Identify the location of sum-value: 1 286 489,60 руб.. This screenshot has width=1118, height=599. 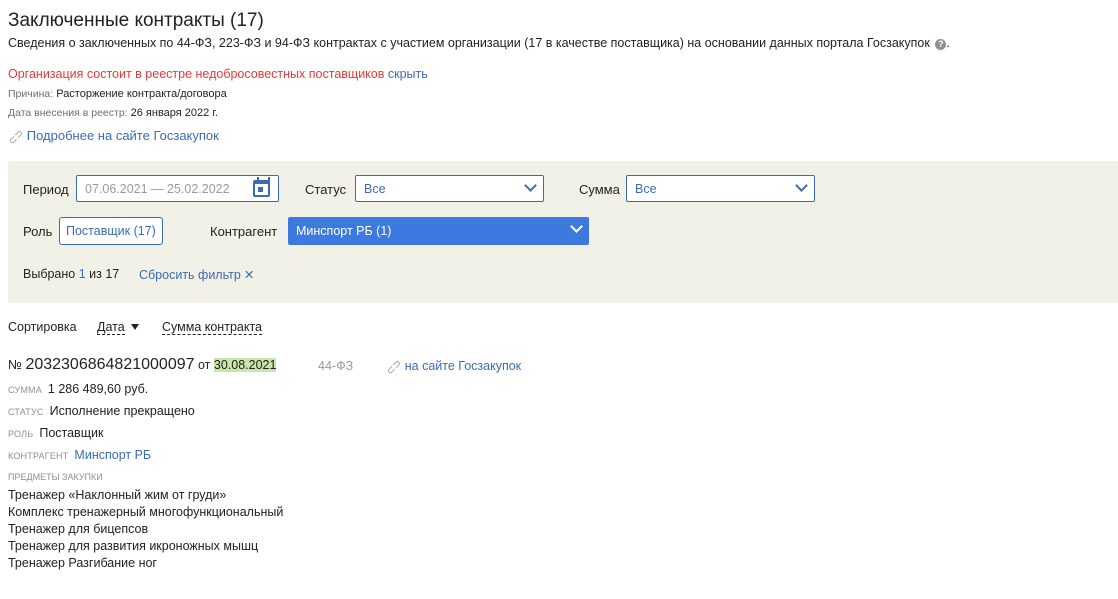
(98, 389).